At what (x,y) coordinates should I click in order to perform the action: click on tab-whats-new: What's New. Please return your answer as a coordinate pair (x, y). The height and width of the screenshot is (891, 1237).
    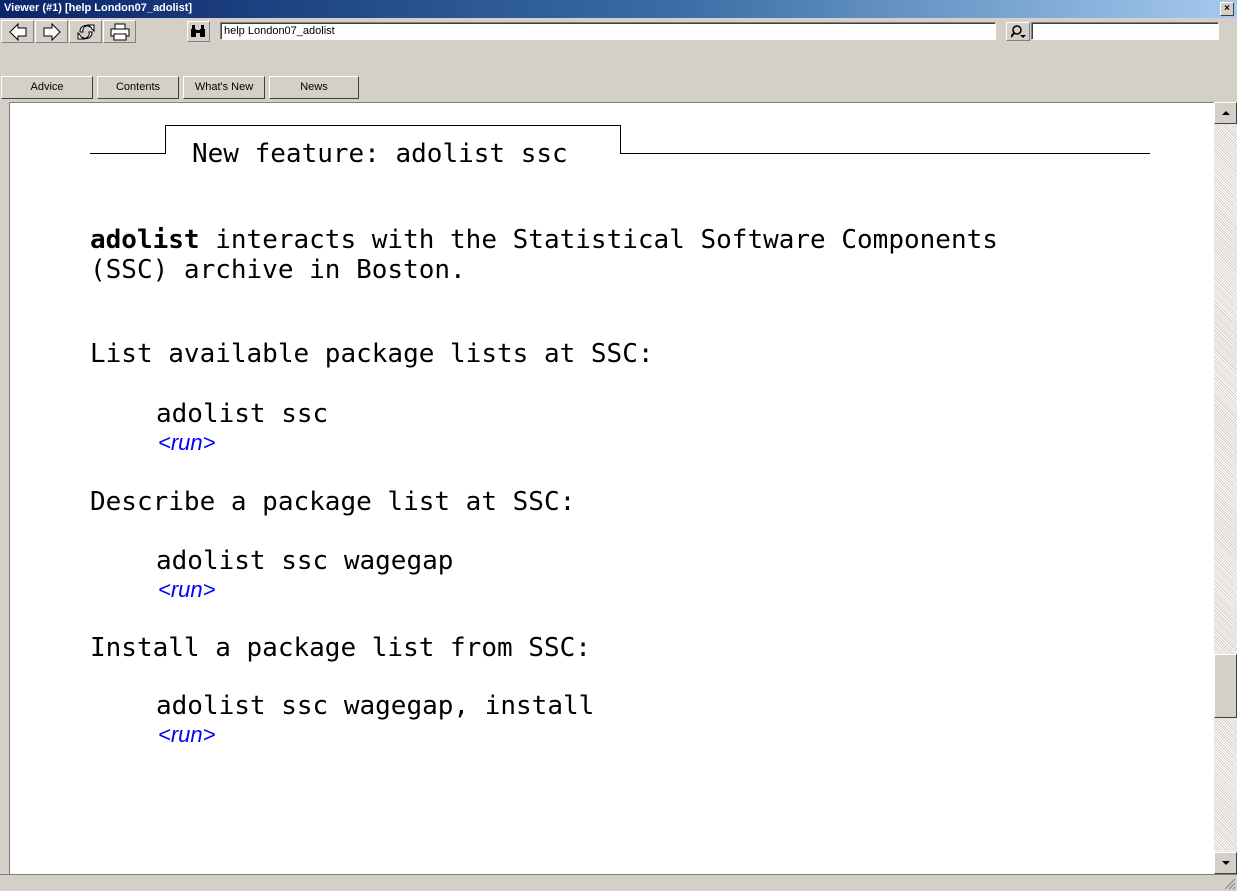
    Looking at the image, I should click on (224, 87).